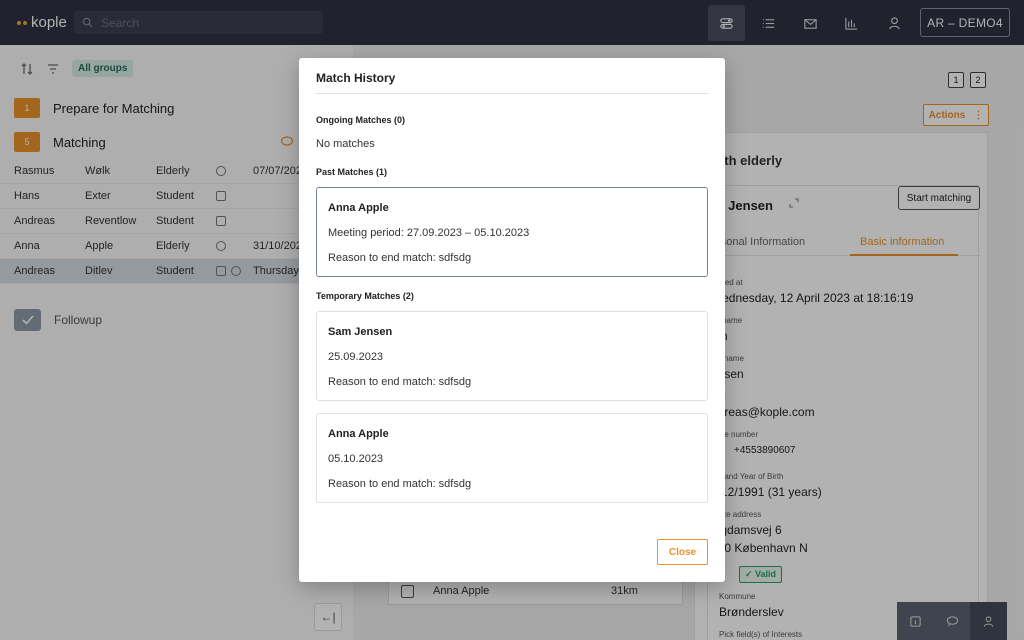 The height and width of the screenshot is (640, 1024). What do you see at coordinates (429, 233) in the screenshot?
I see `meeting-period: Meeting period: 27.09.2023 – 05.10.2023` at bounding box center [429, 233].